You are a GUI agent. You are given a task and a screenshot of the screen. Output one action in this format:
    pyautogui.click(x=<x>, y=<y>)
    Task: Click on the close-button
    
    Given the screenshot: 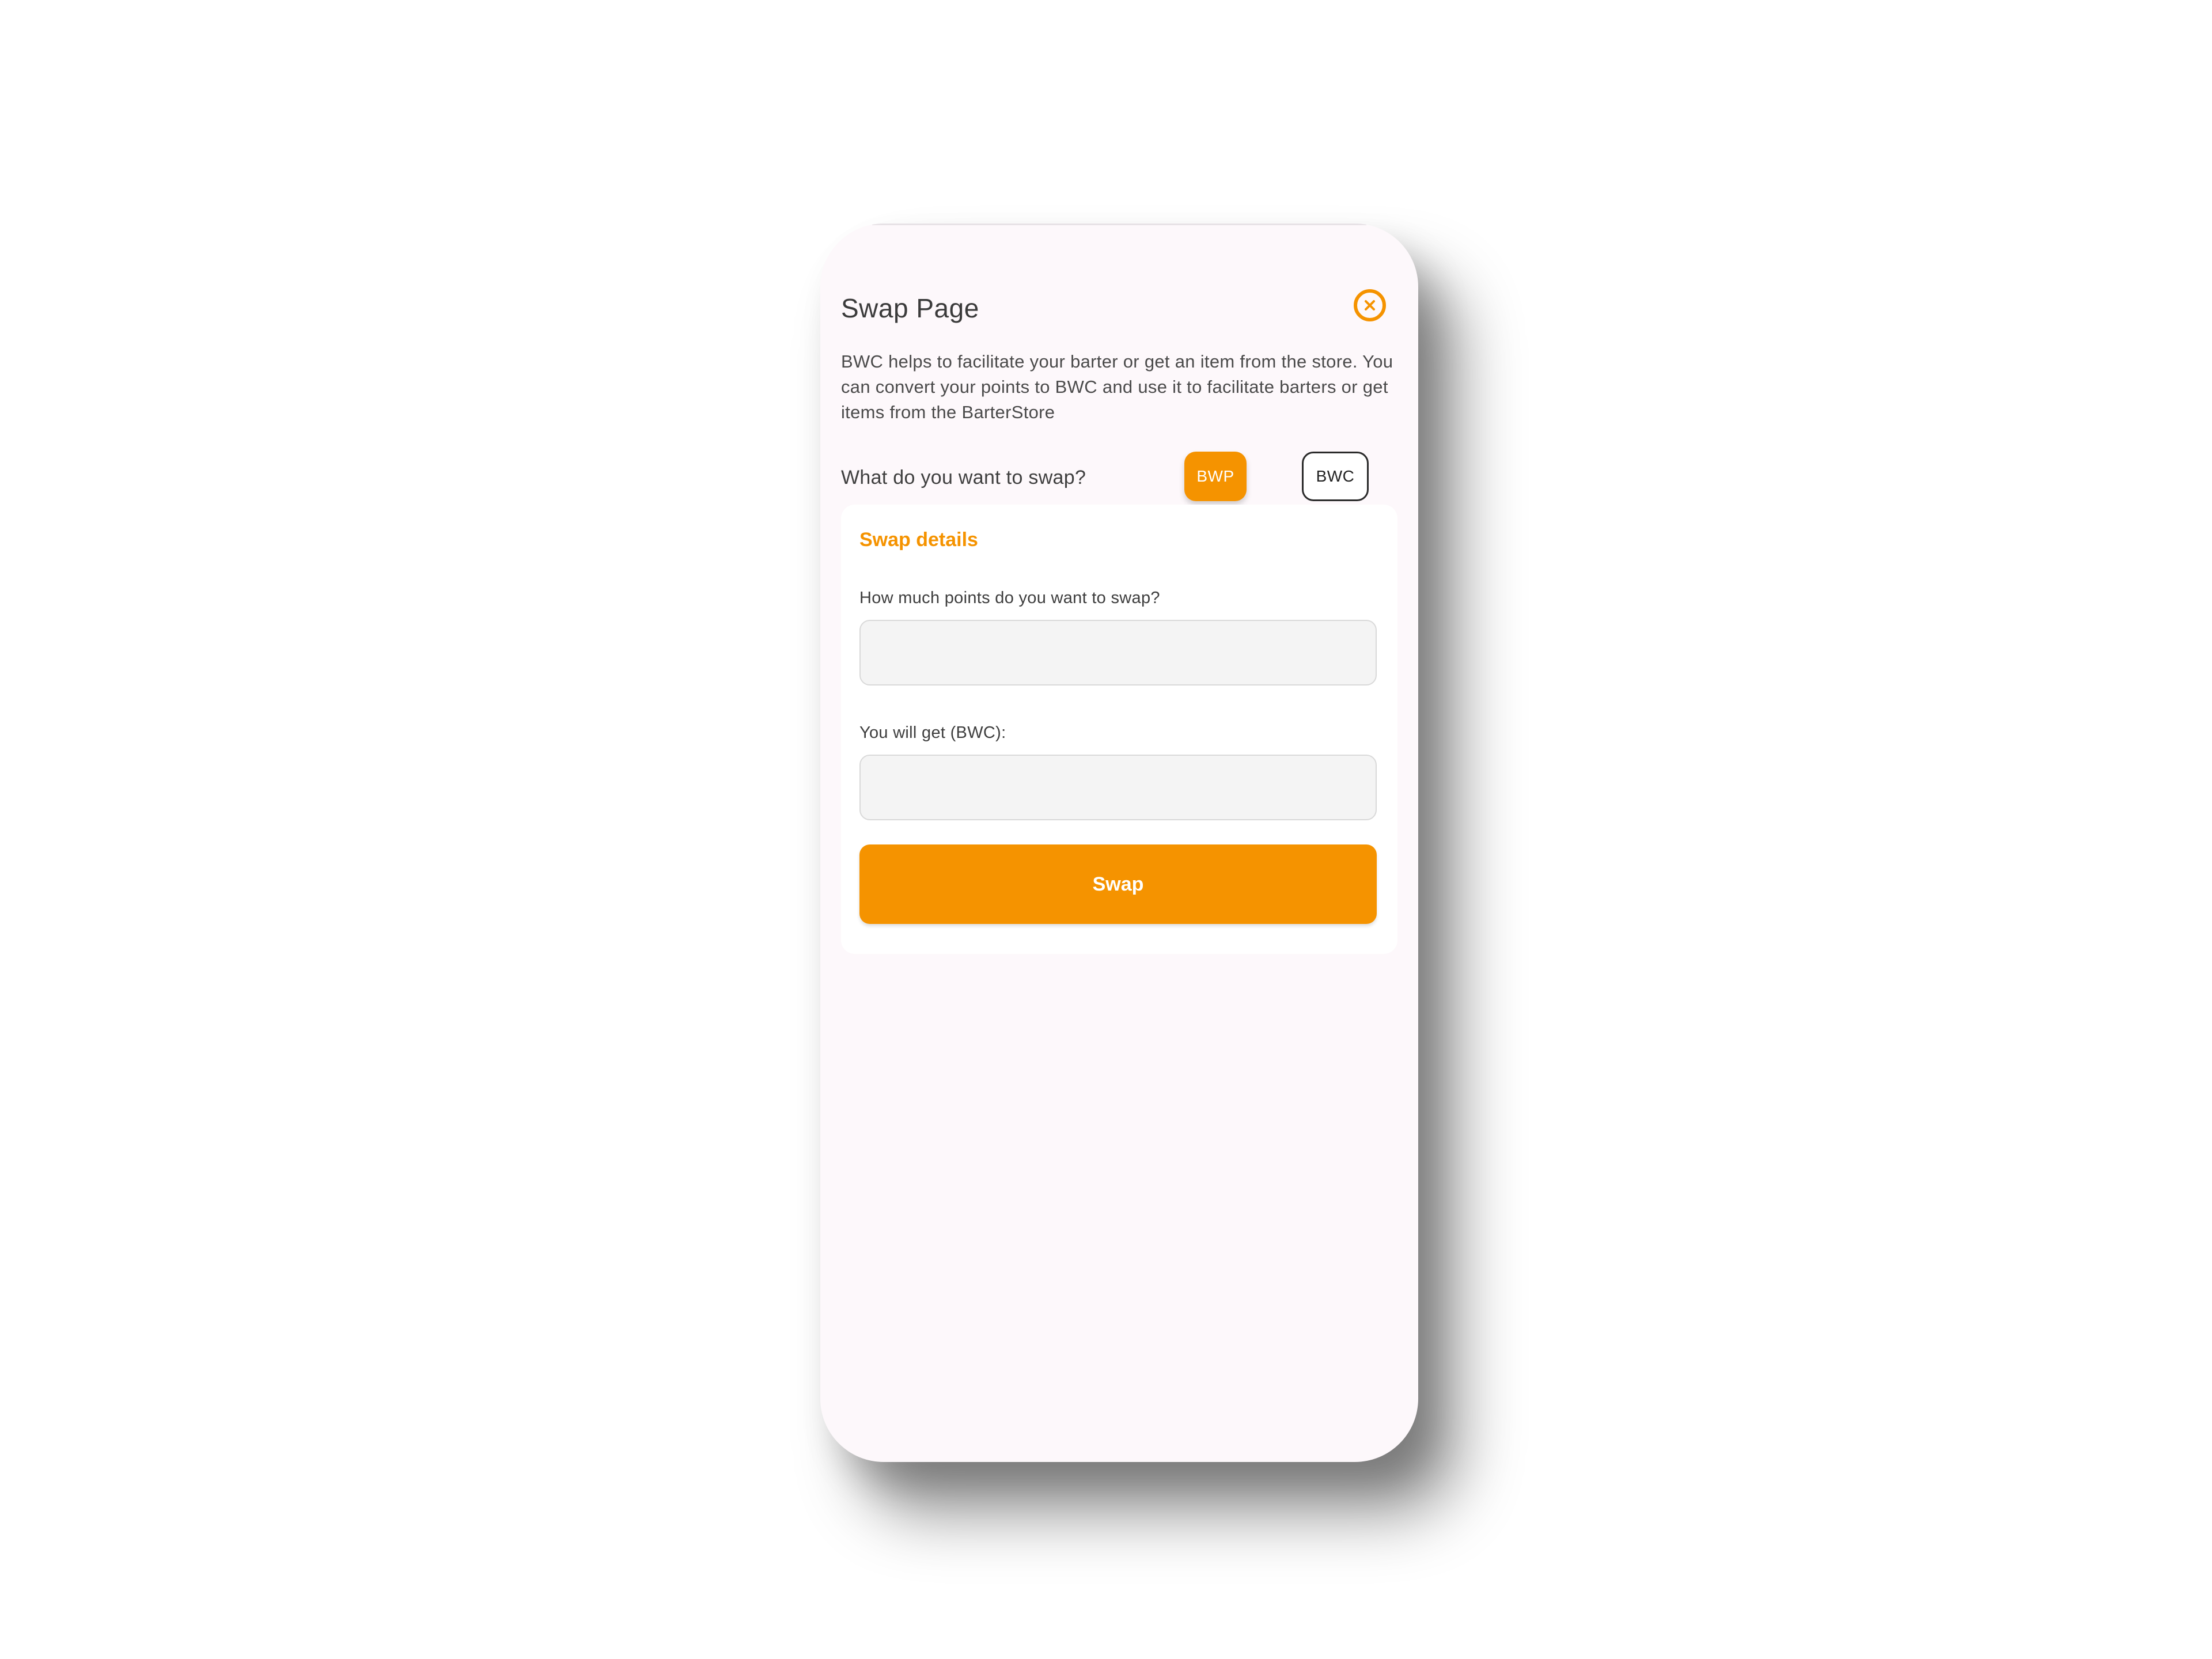 What is the action you would take?
    pyautogui.click(x=1370, y=305)
    